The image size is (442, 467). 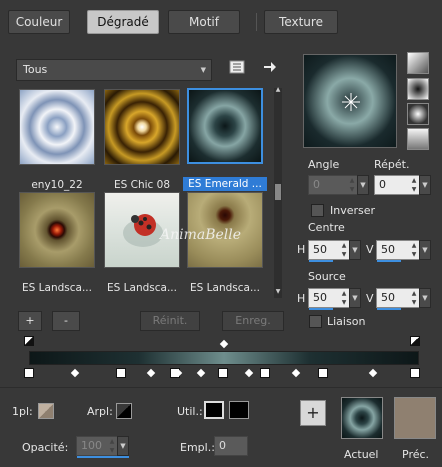 I want to click on gallery-thumbnail, so click(x=225, y=126).